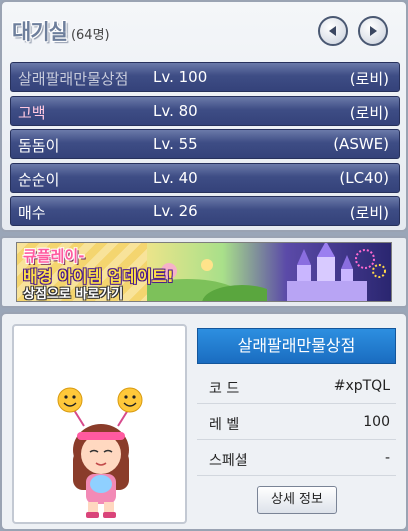 The width and height of the screenshot is (408, 531). Describe the element at coordinates (361, 144) in the screenshot. I see `player-guild: (ASWE)` at that location.